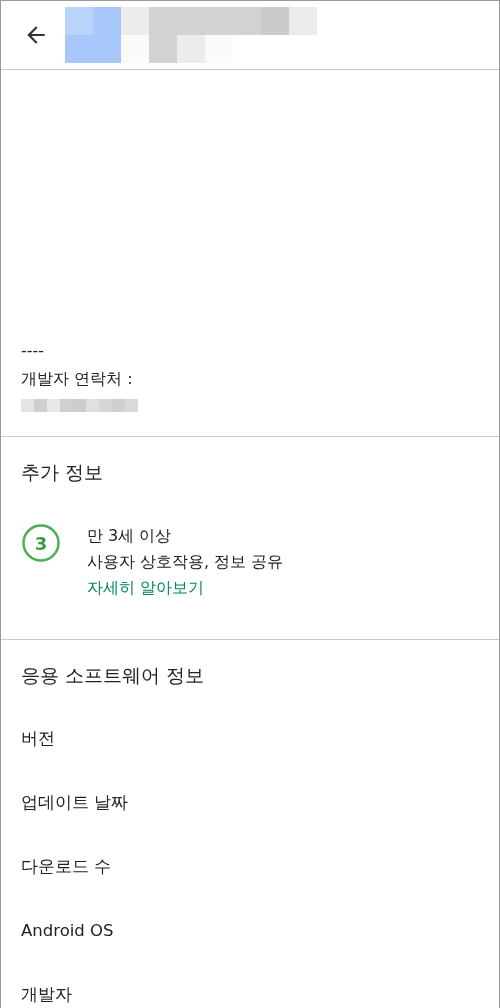  What do you see at coordinates (250, 738) in the screenshot?
I see `info-row-label: 버전` at bounding box center [250, 738].